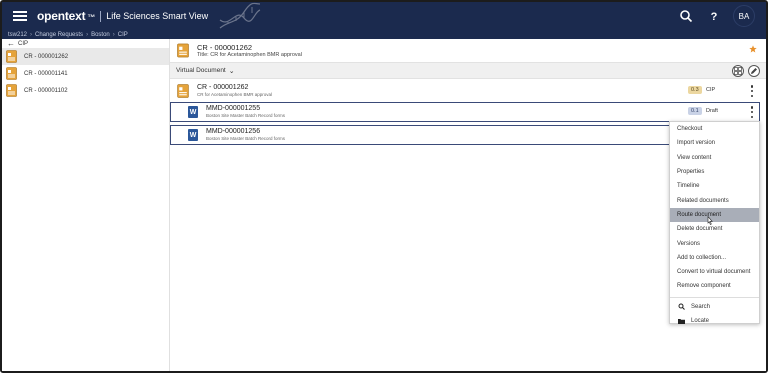  What do you see at coordinates (85, 73) in the screenshot?
I see `list-item: CR - 000001141` at bounding box center [85, 73].